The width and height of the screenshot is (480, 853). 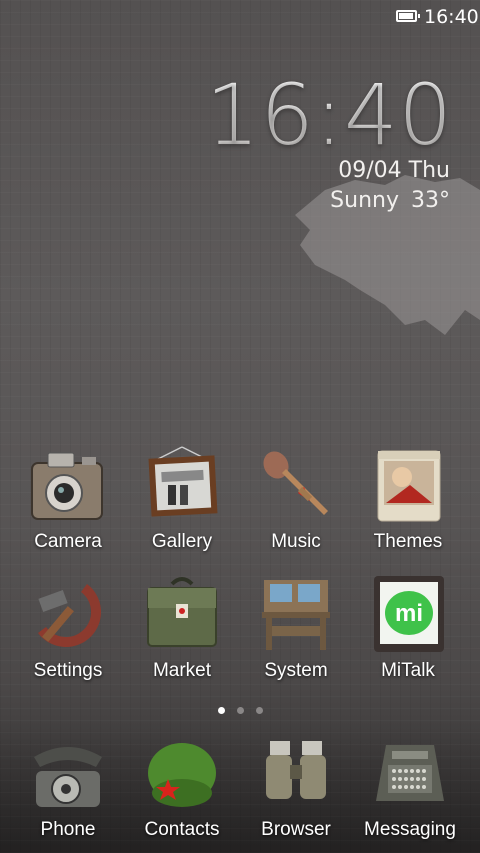 I want to click on app-label: System, so click(x=296, y=670).